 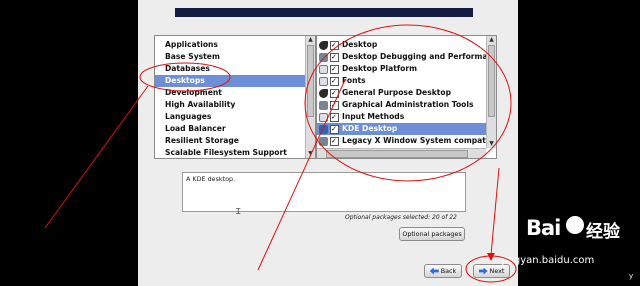 I want to click on package-label: Desktop Debugging and Performa, so click(x=414, y=56).